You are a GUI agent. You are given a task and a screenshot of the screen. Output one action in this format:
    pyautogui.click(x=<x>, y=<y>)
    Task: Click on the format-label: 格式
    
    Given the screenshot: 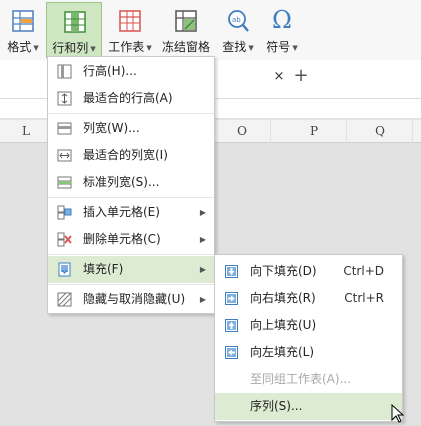 What is the action you would take?
    pyautogui.click(x=19, y=47)
    